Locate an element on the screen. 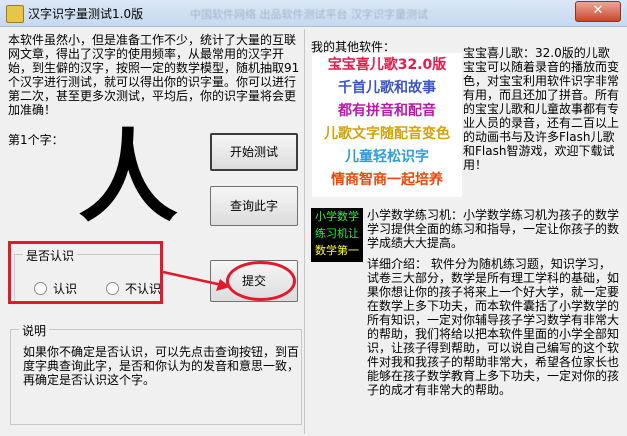  ad-line: 儿童轻松识字 is located at coordinates (387, 157).